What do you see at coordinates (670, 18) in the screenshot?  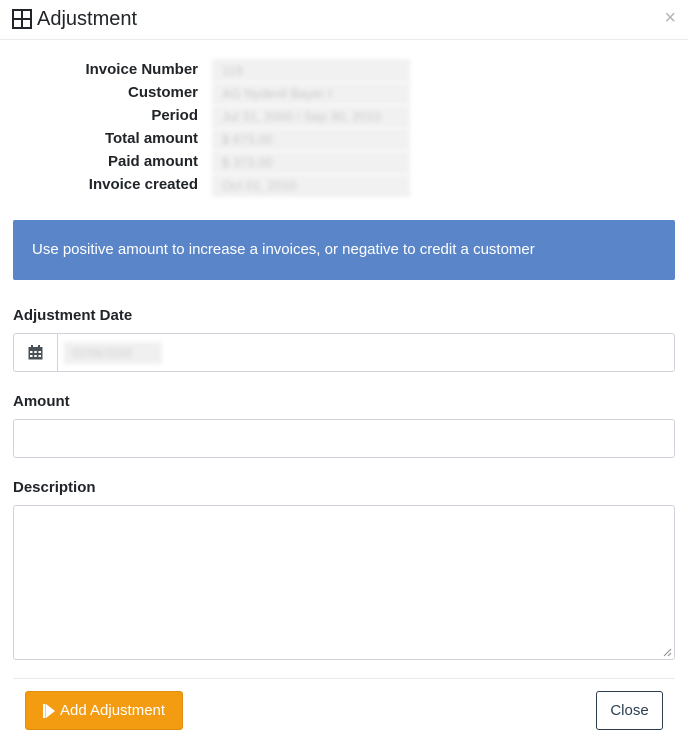 I see `close-icon: ×` at bounding box center [670, 18].